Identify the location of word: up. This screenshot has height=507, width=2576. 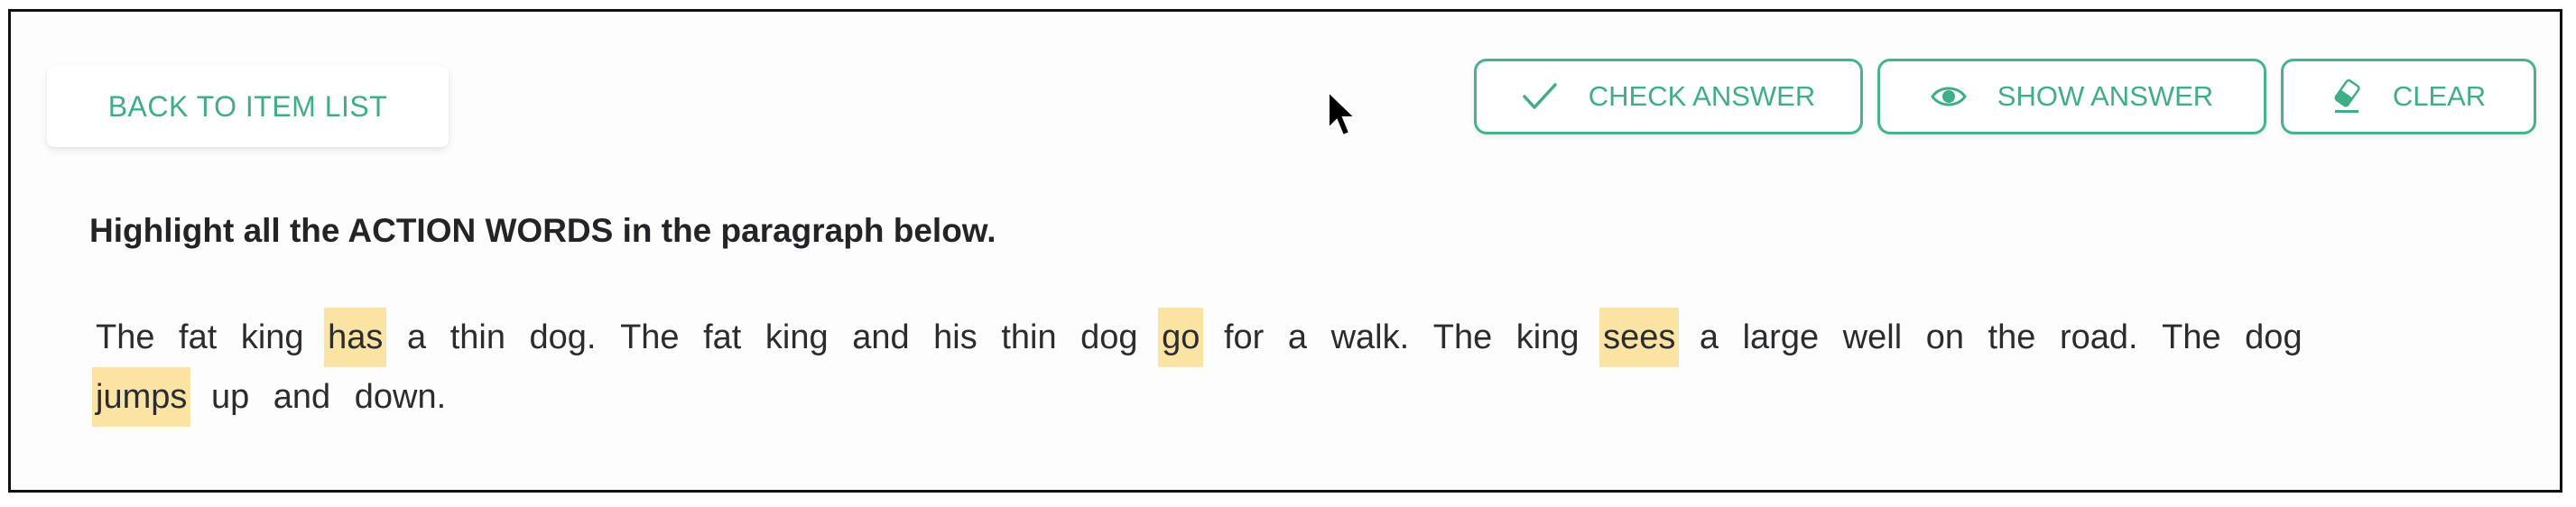
(230, 397).